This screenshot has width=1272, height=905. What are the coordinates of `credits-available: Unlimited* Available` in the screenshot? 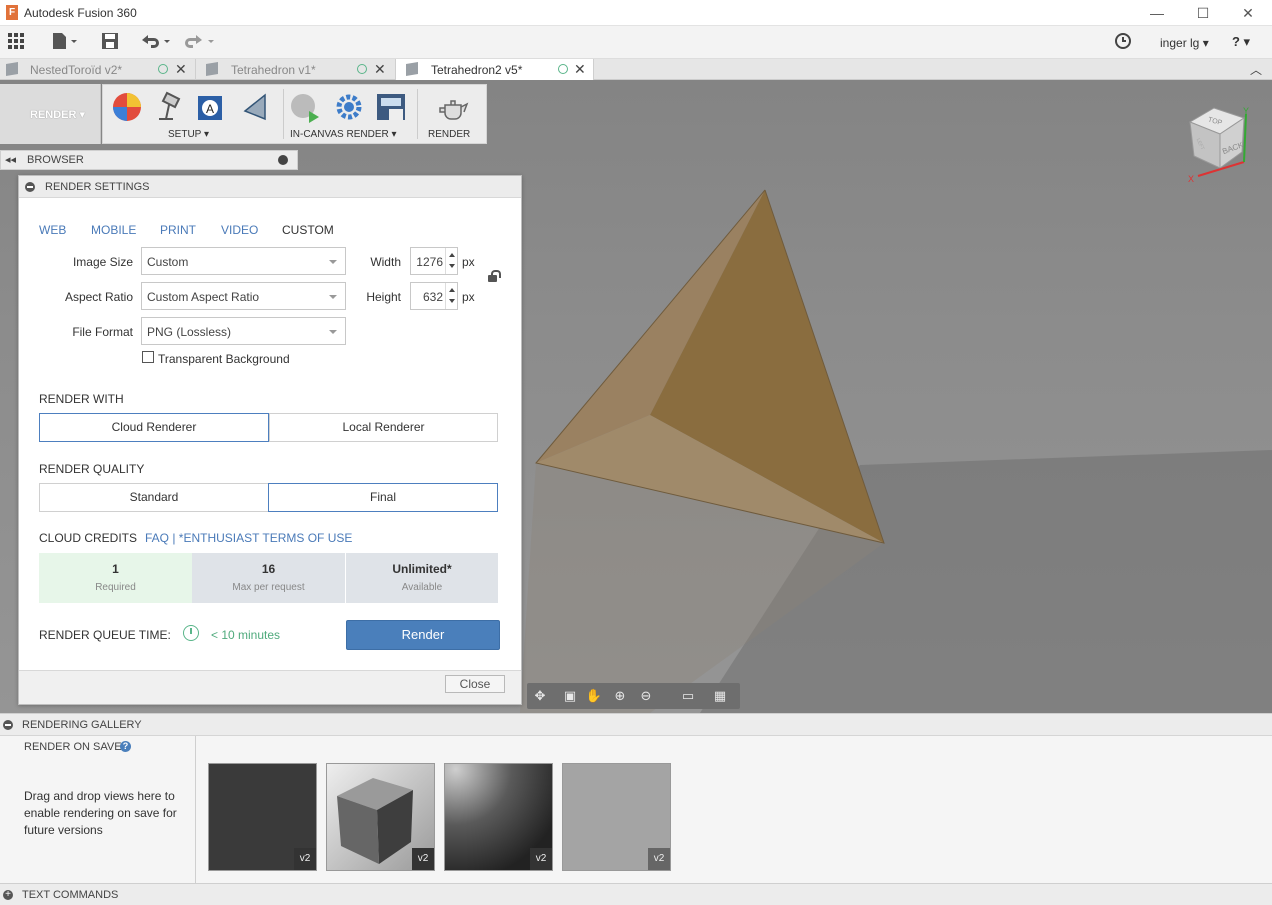 It's located at (422, 578).